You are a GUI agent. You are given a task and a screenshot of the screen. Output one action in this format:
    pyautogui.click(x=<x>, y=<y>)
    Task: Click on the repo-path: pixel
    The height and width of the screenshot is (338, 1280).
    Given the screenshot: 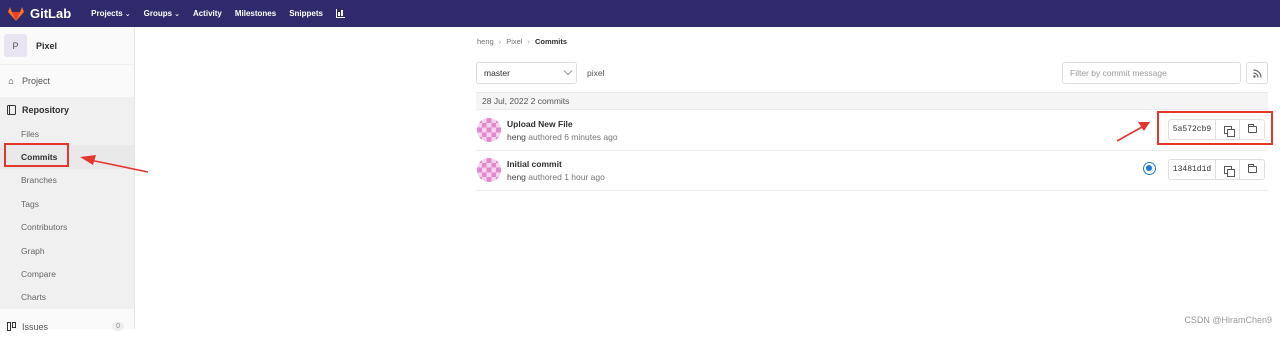 What is the action you would take?
    pyautogui.click(x=595, y=73)
    